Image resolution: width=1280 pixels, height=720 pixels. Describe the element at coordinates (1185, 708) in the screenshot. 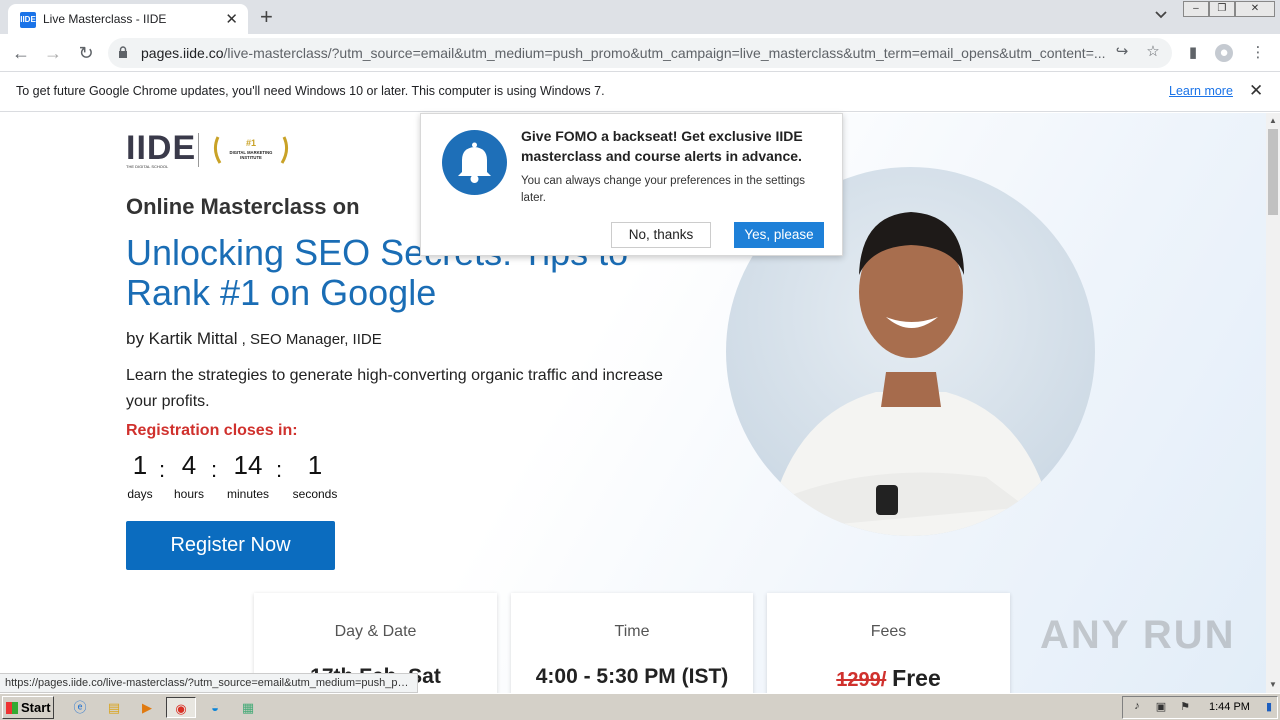

I see `action-center-flag-icon: ⚑` at that location.